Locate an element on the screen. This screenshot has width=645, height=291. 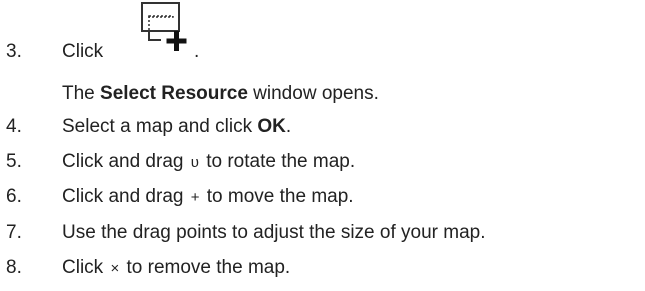
select-resource-label: Select Resource is located at coordinates (174, 93).